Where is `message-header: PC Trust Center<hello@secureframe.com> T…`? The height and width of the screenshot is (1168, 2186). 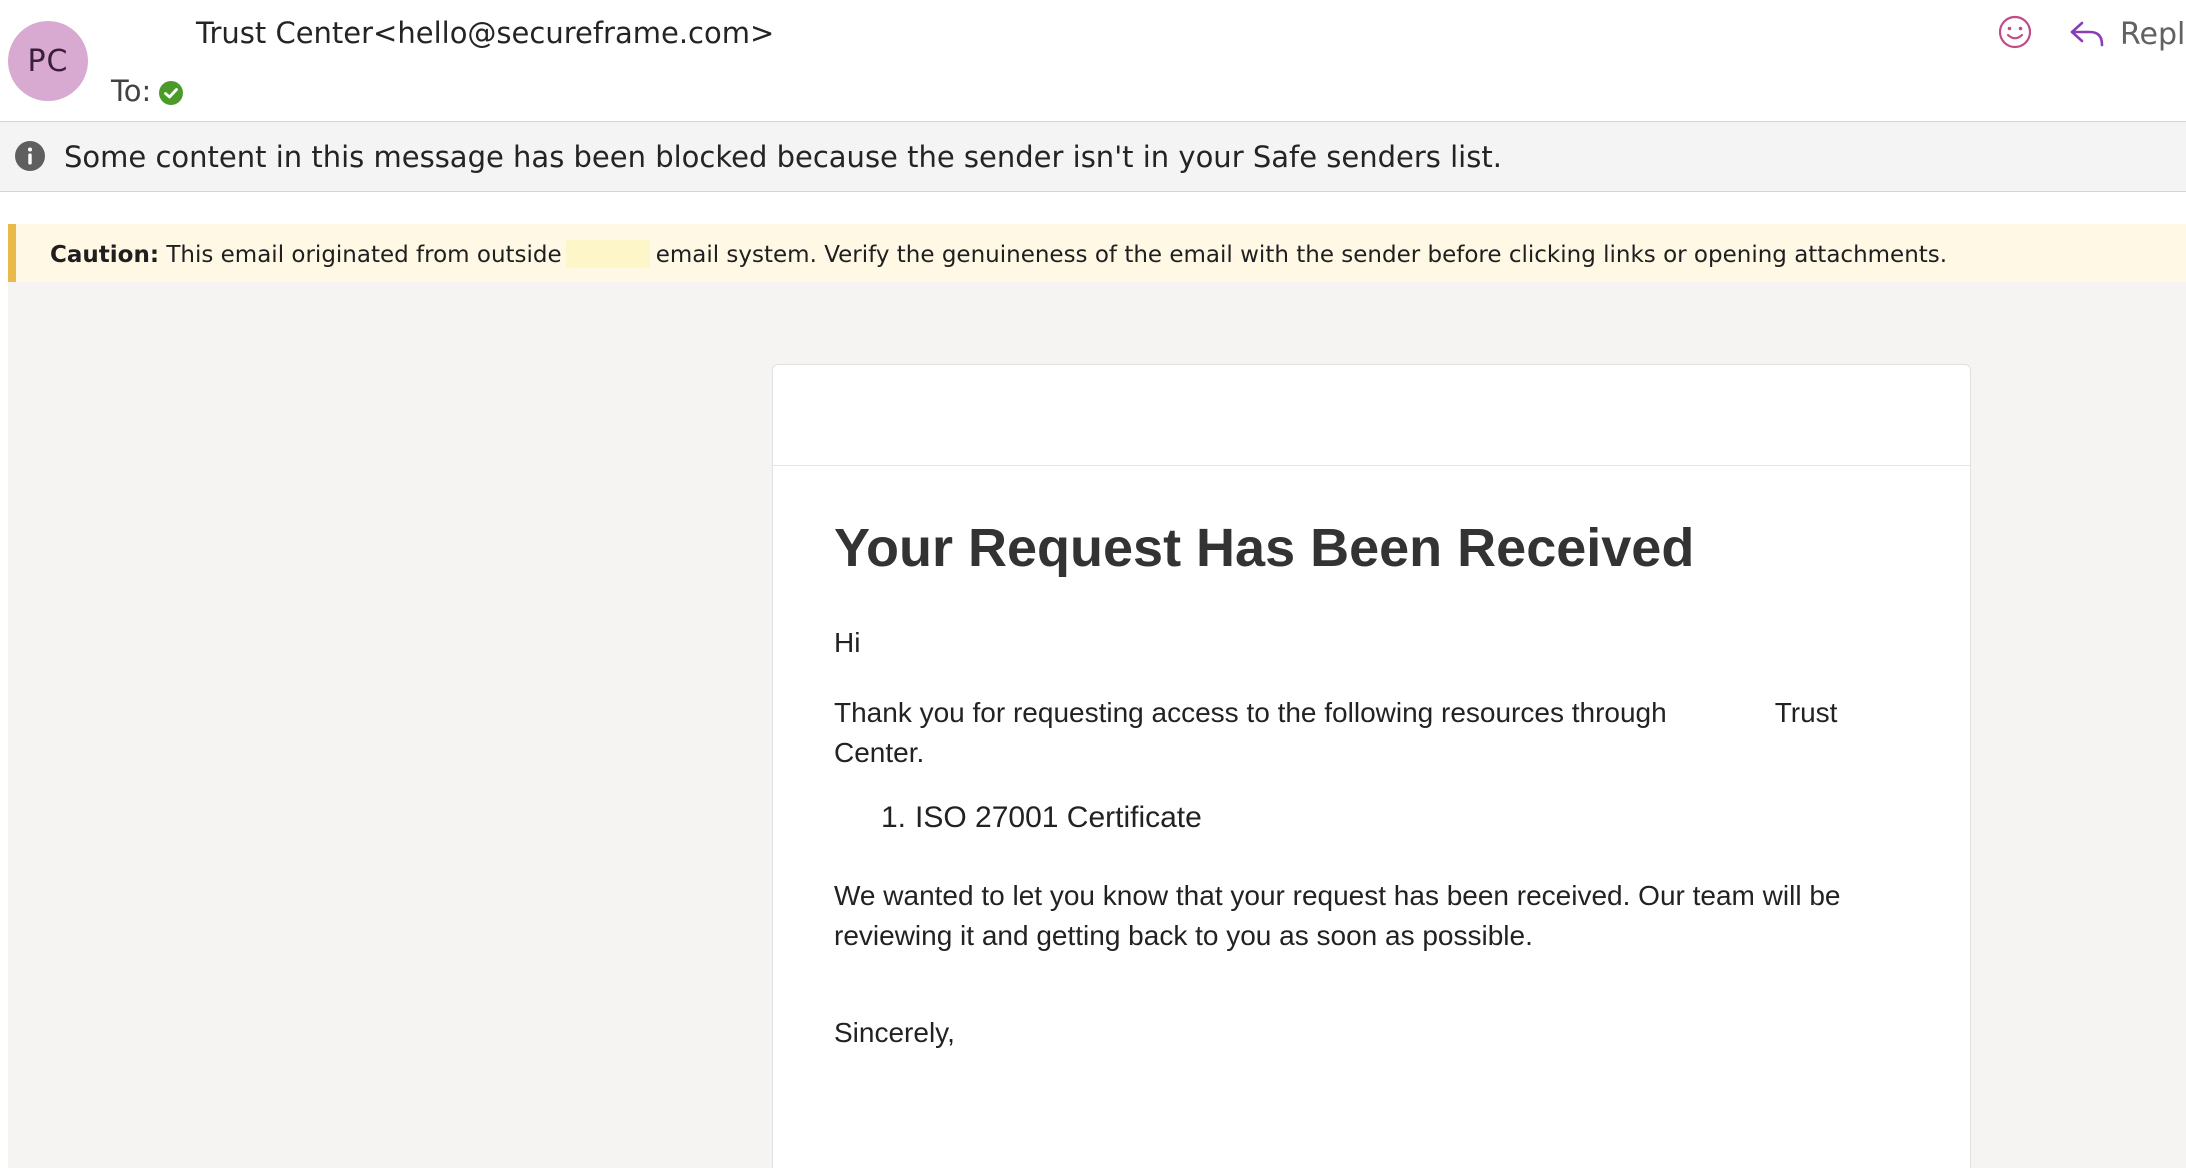
message-header: PC Trust Center<hello@secureframe.com> T… is located at coordinates (1093, 60).